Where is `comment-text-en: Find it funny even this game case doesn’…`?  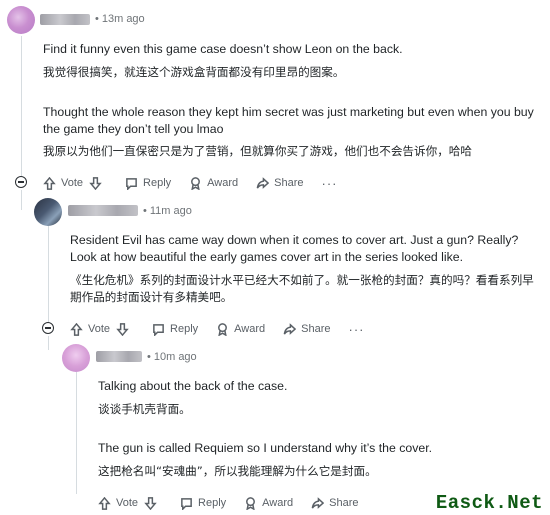 comment-text-en: Find it funny even this game case doesn’… is located at coordinates (223, 49).